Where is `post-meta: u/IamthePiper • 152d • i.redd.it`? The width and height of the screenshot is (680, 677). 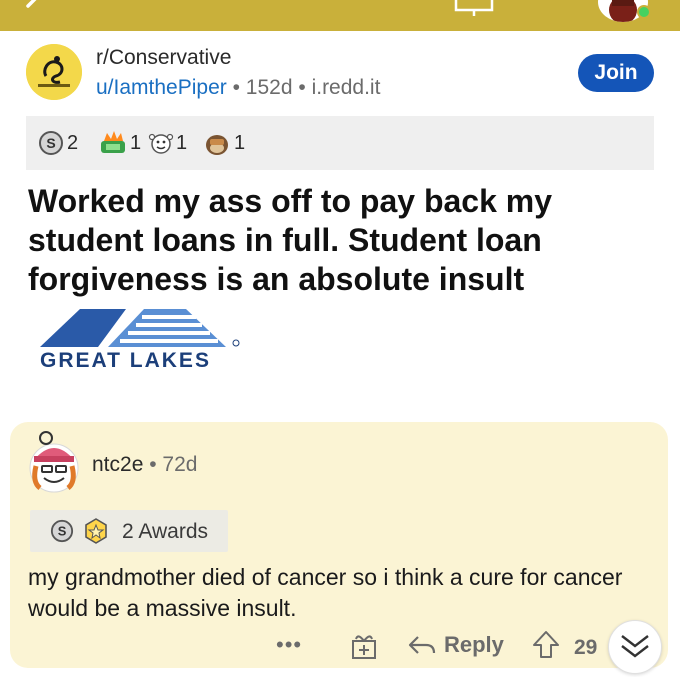 post-meta: u/IamthePiper • 152d • i.redd.it is located at coordinates (238, 88).